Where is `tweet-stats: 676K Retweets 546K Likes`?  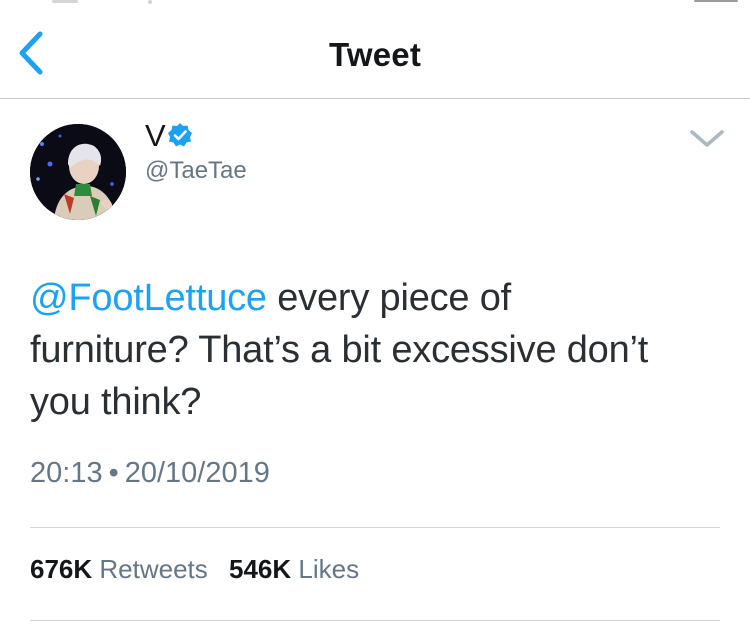 tweet-stats: 676K Retweets 546K Likes is located at coordinates (201, 569).